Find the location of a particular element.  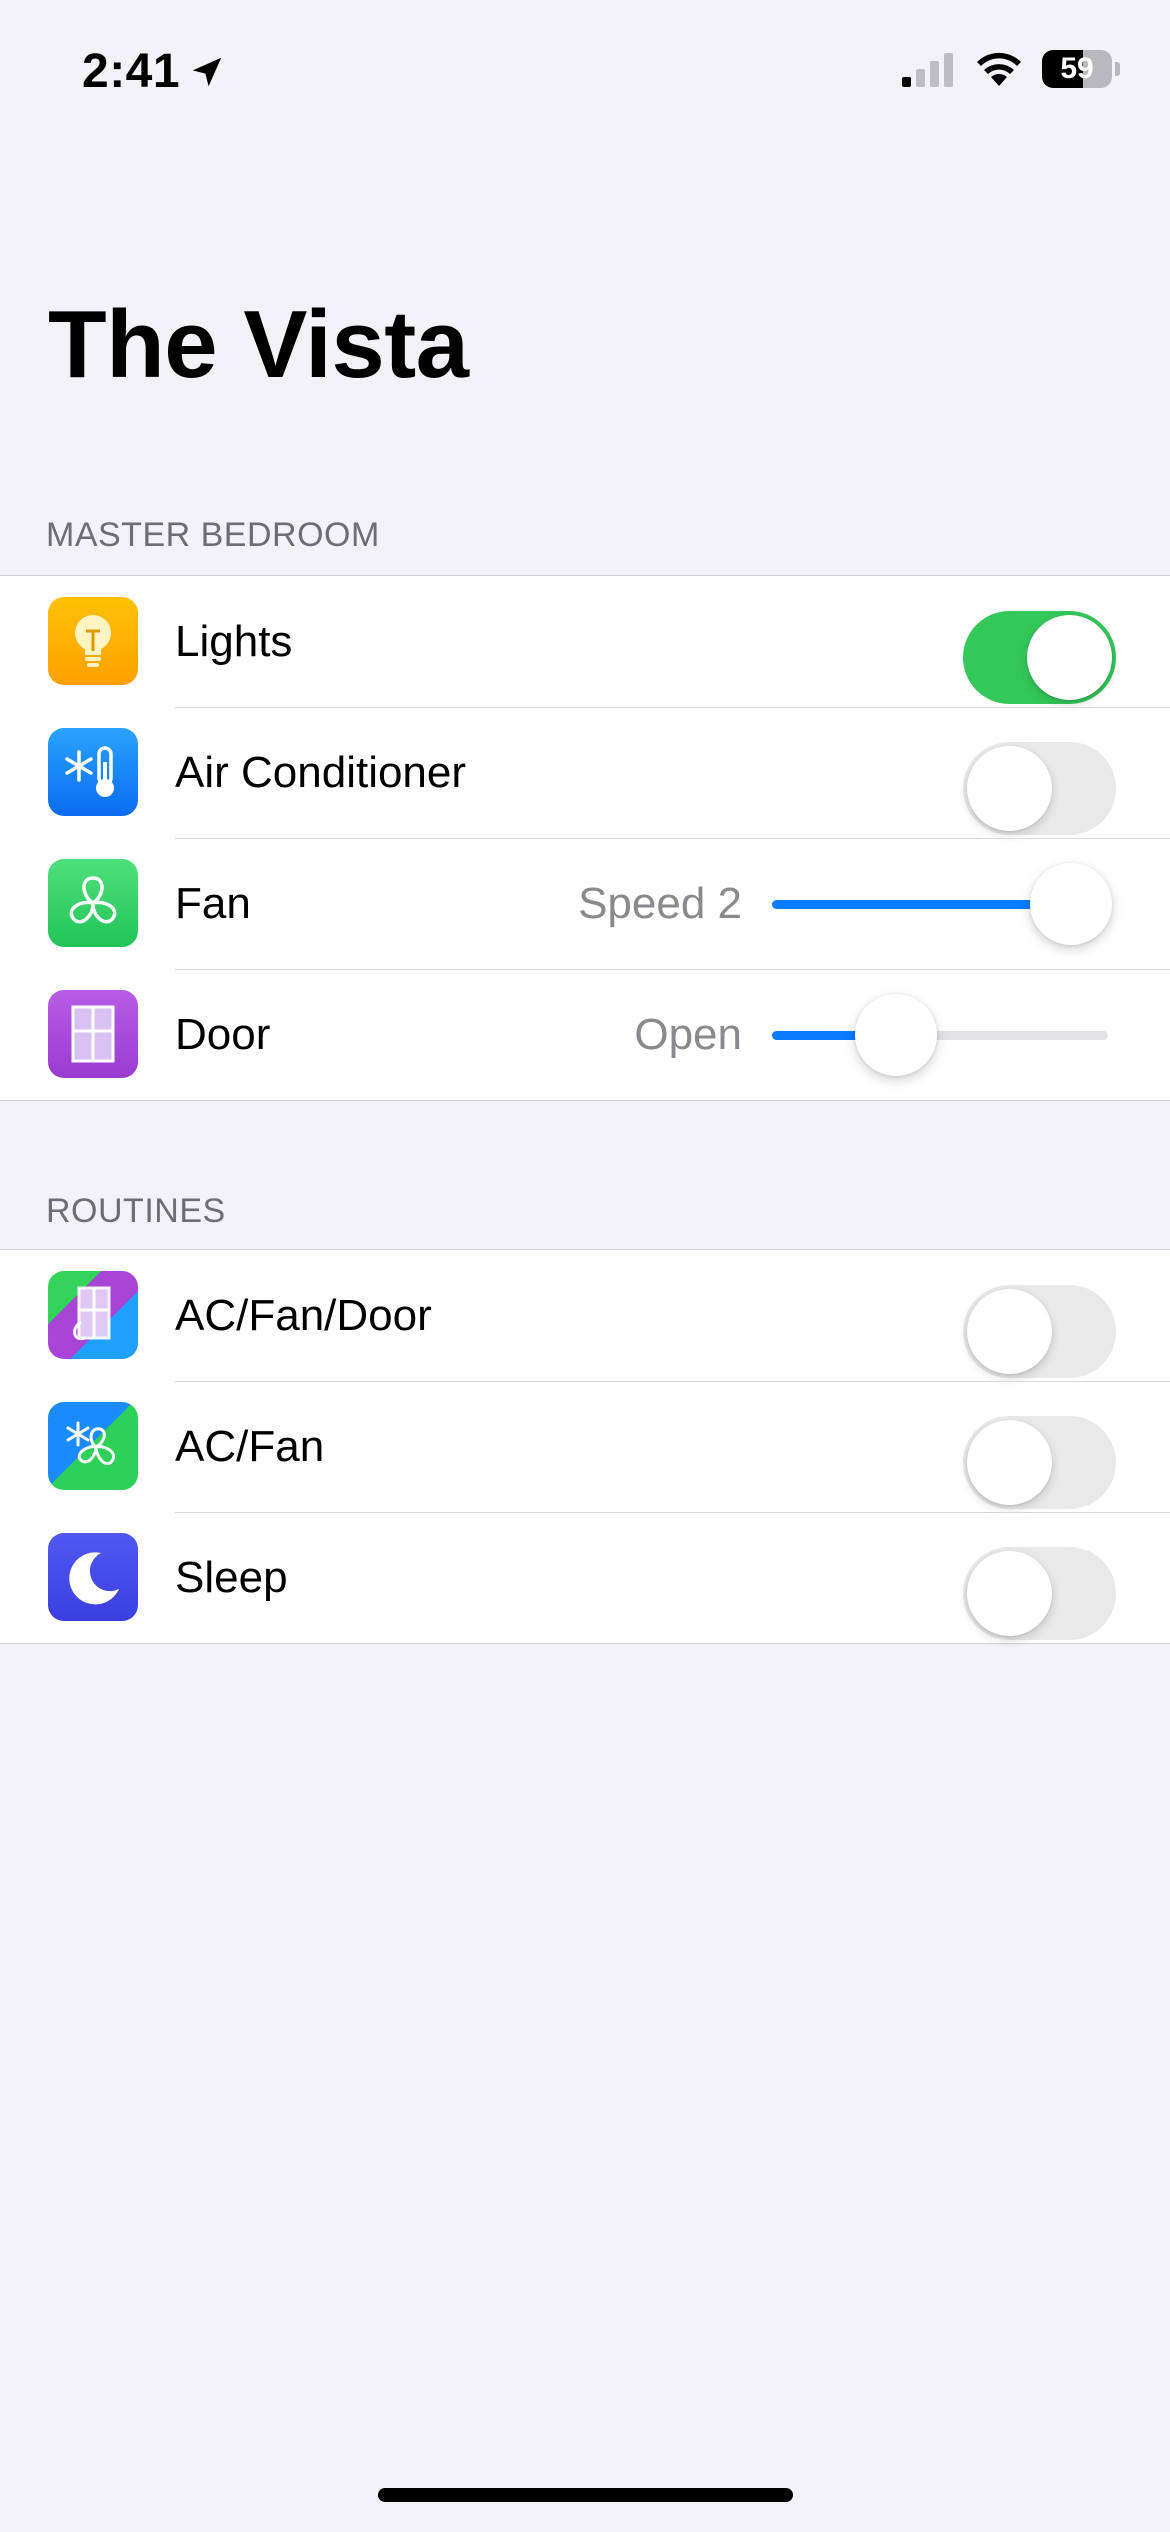

routine-row-sleep: Sleep is located at coordinates (585, 1577).